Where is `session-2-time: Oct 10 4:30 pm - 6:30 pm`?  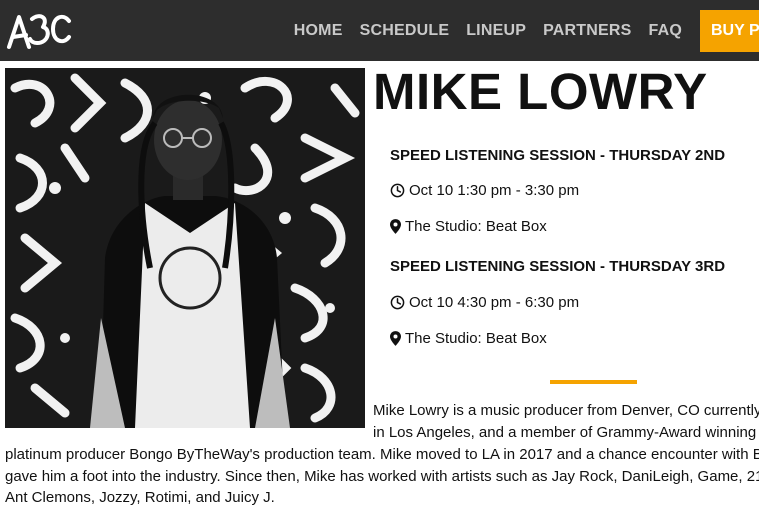 session-2-time: Oct 10 4:30 pm - 6:30 pm is located at coordinates (484, 302).